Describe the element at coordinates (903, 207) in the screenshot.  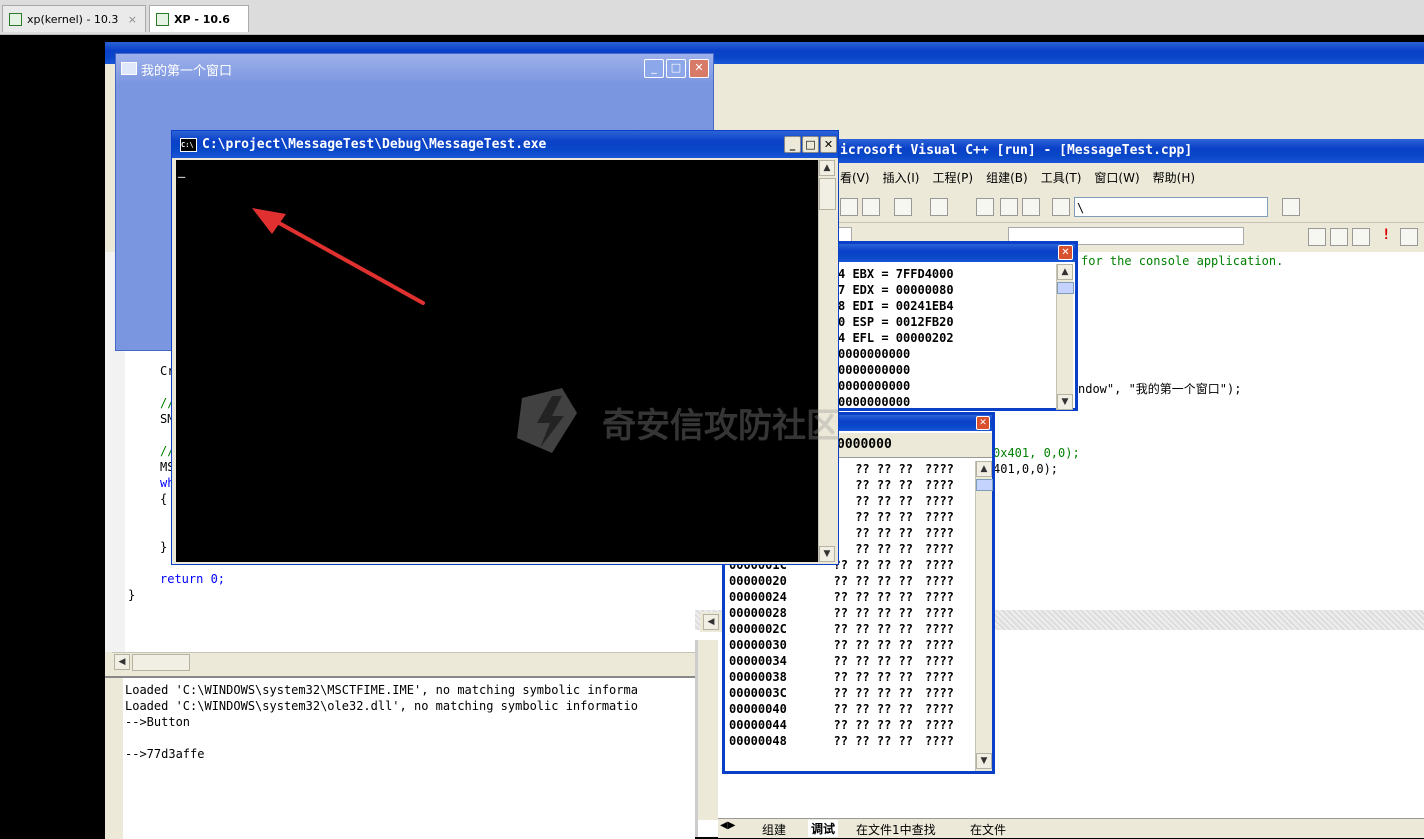
I see `undo-icon` at that location.